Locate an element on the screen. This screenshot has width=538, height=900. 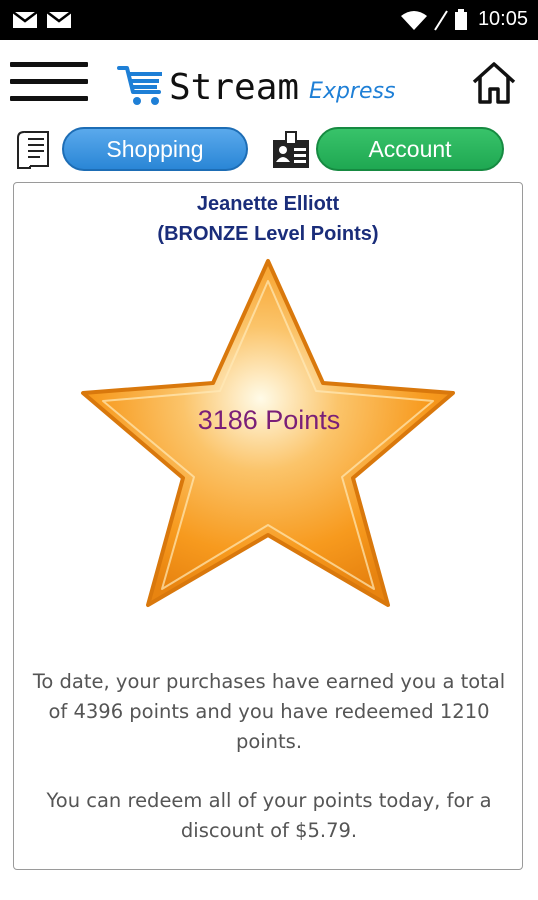
shopping-cart-icon is located at coordinates (139, 85).